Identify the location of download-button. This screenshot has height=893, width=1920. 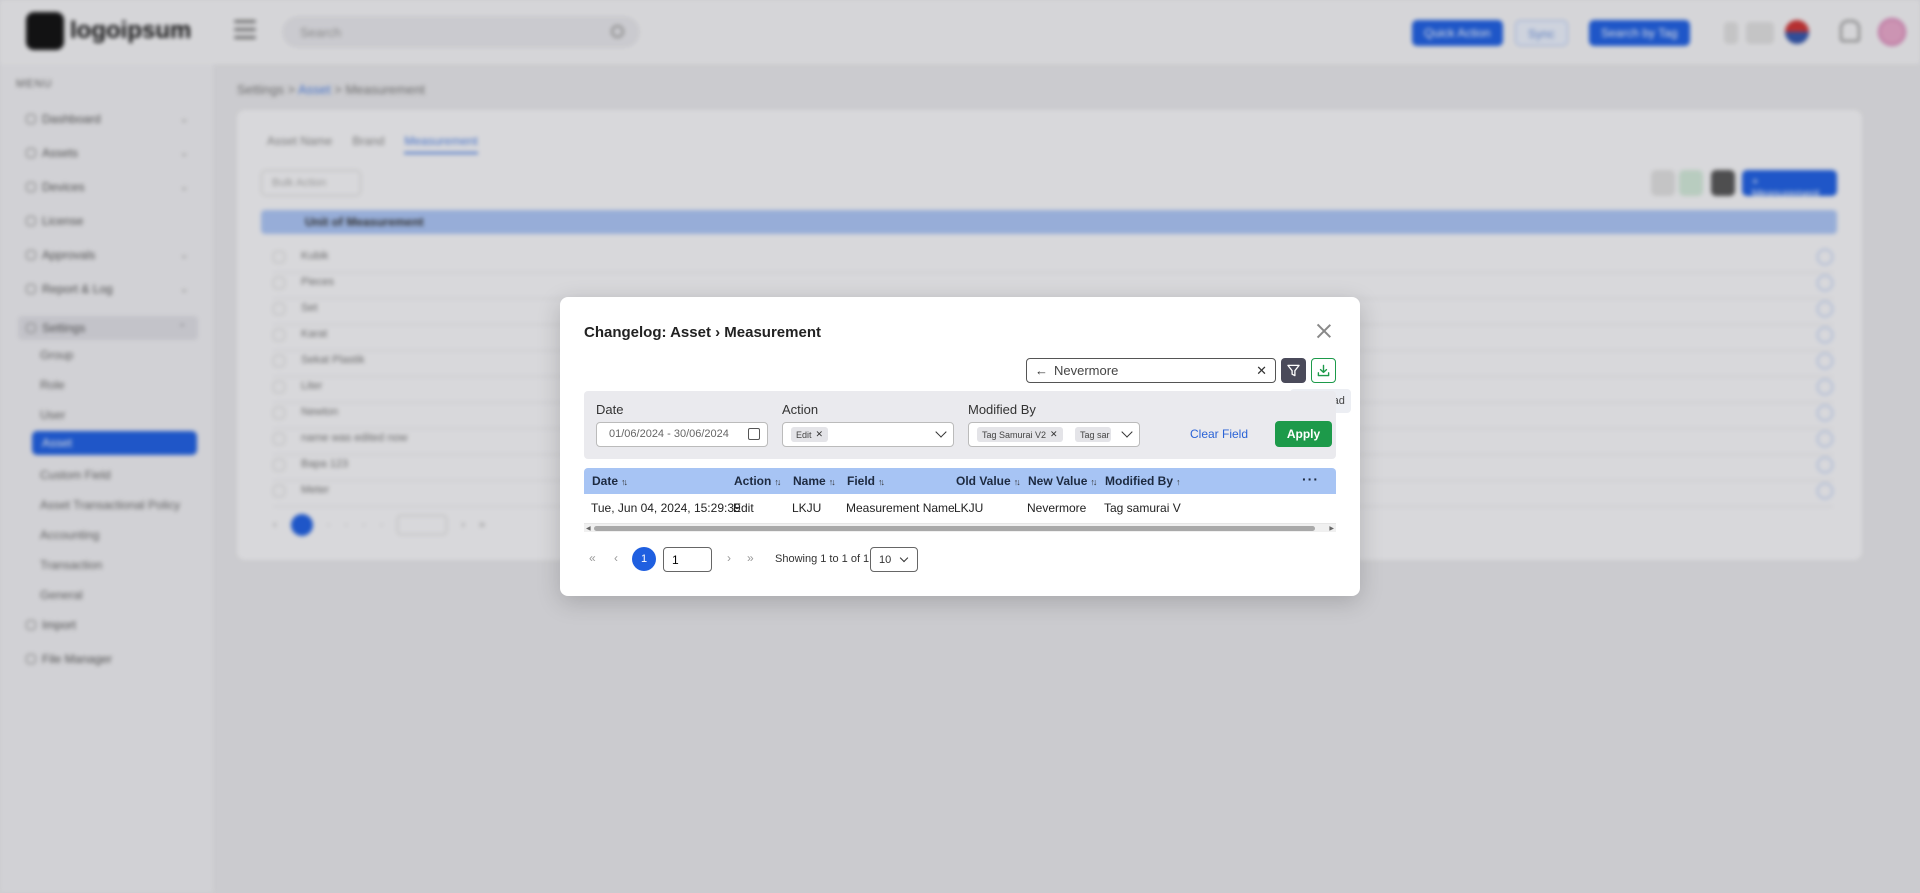
(1323, 370).